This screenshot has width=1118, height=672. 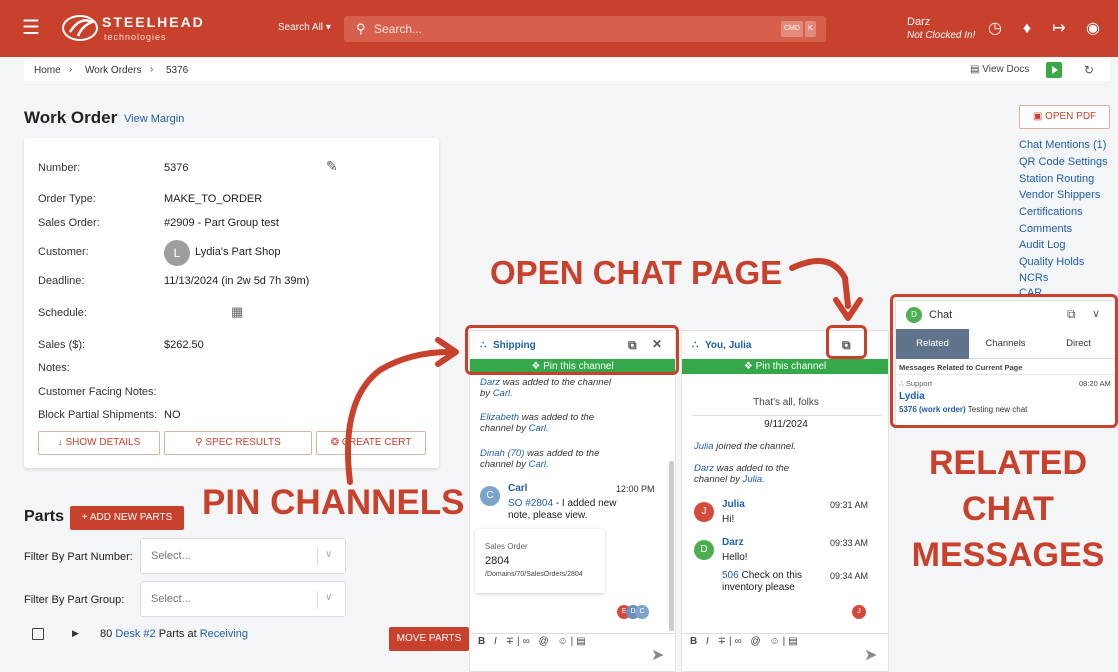 I want to click on quality-holds-link: Quality Holds, so click(x=1051, y=262).